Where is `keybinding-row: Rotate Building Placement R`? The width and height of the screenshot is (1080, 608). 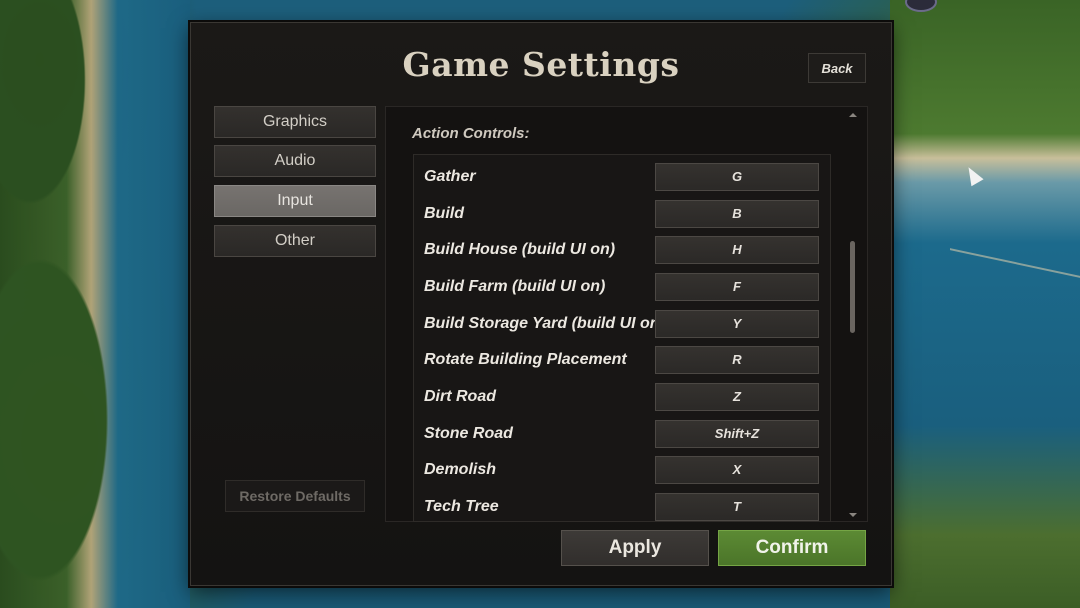
keybinding-row: Rotate Building Placement R is located at coordinates (622, 359).